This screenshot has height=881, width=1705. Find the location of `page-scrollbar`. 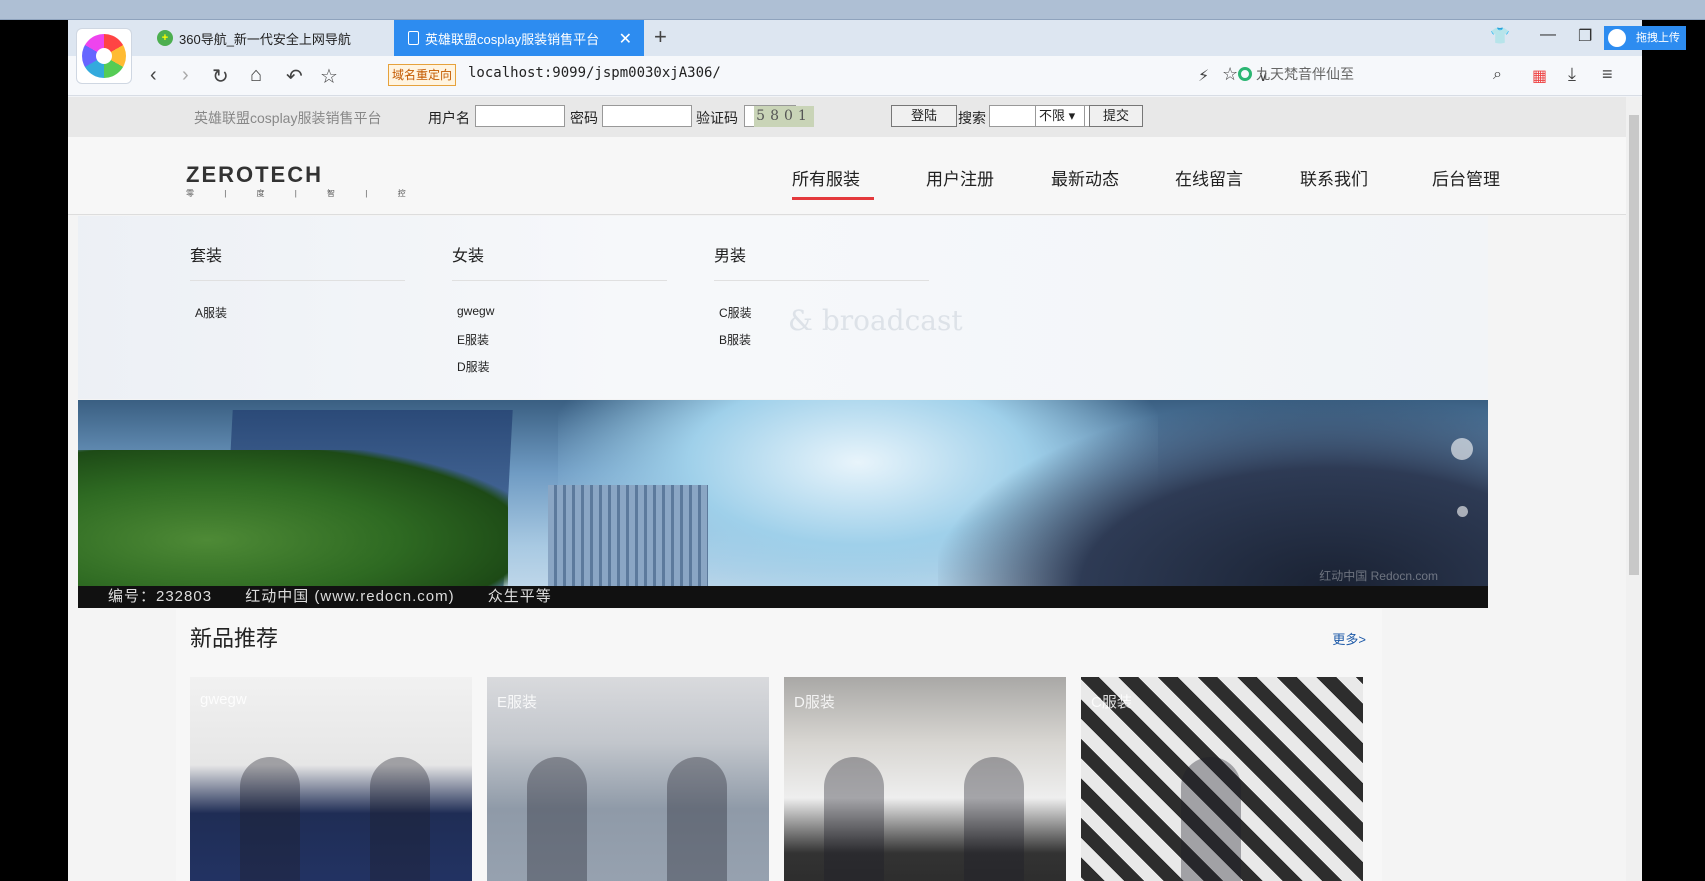

page-scrollbar is located at coordinates (1634, 489).